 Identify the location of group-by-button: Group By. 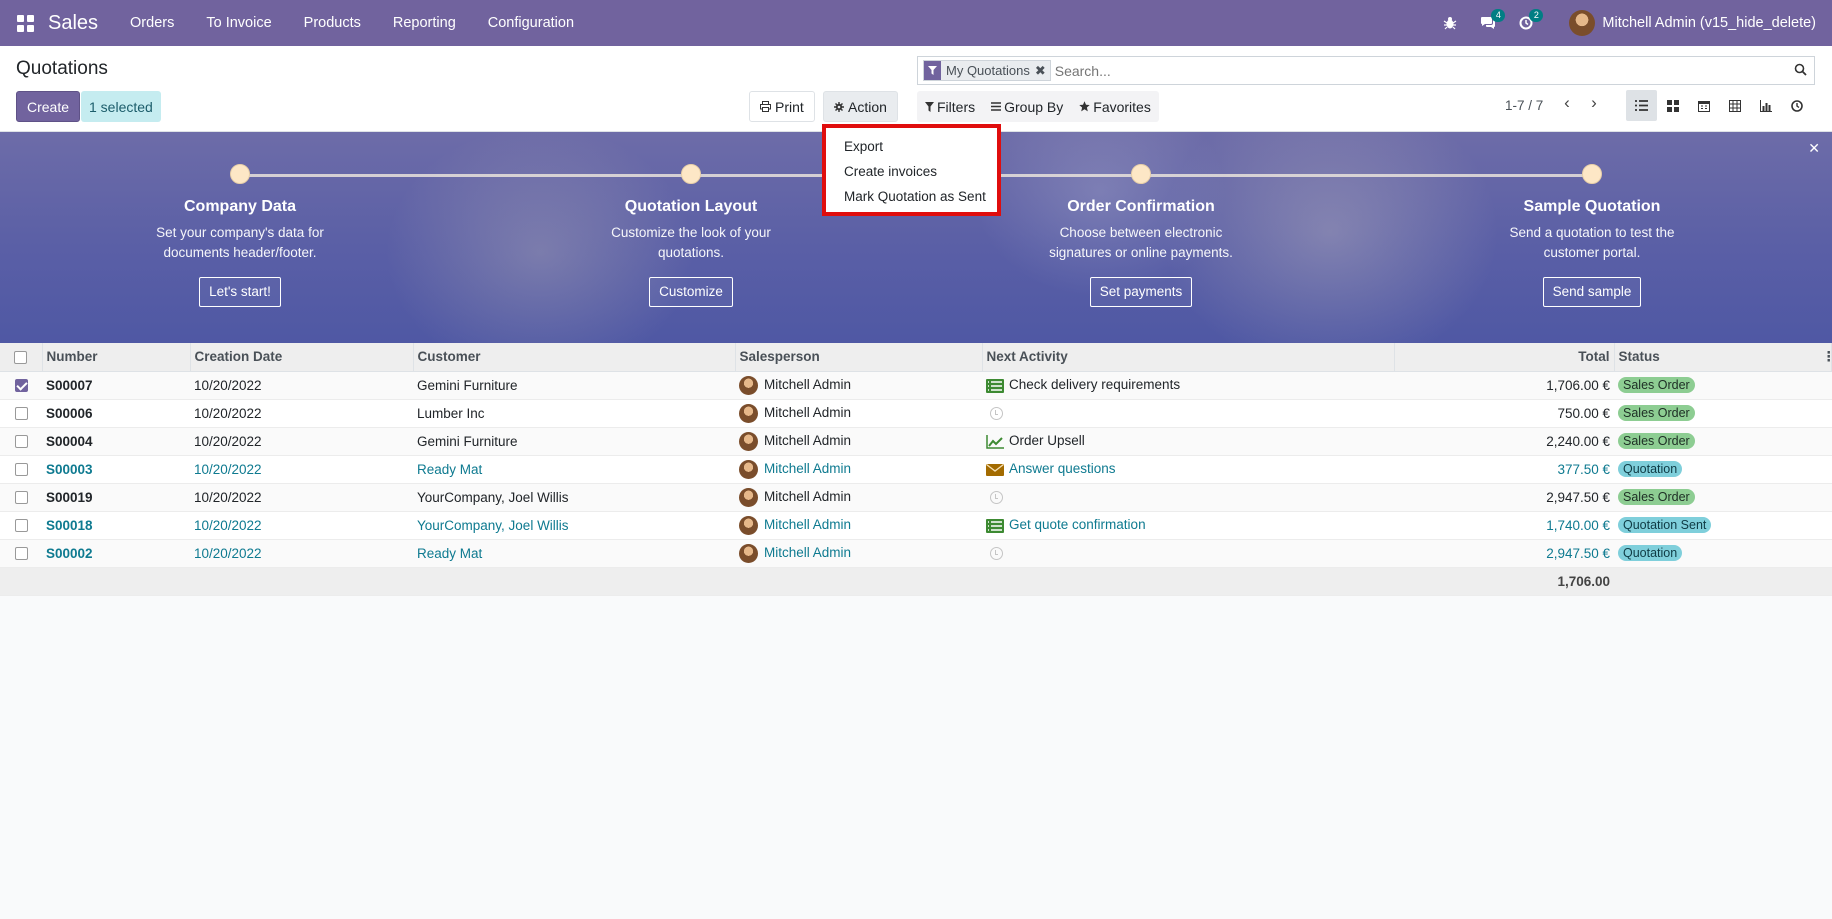
(1027, 106).